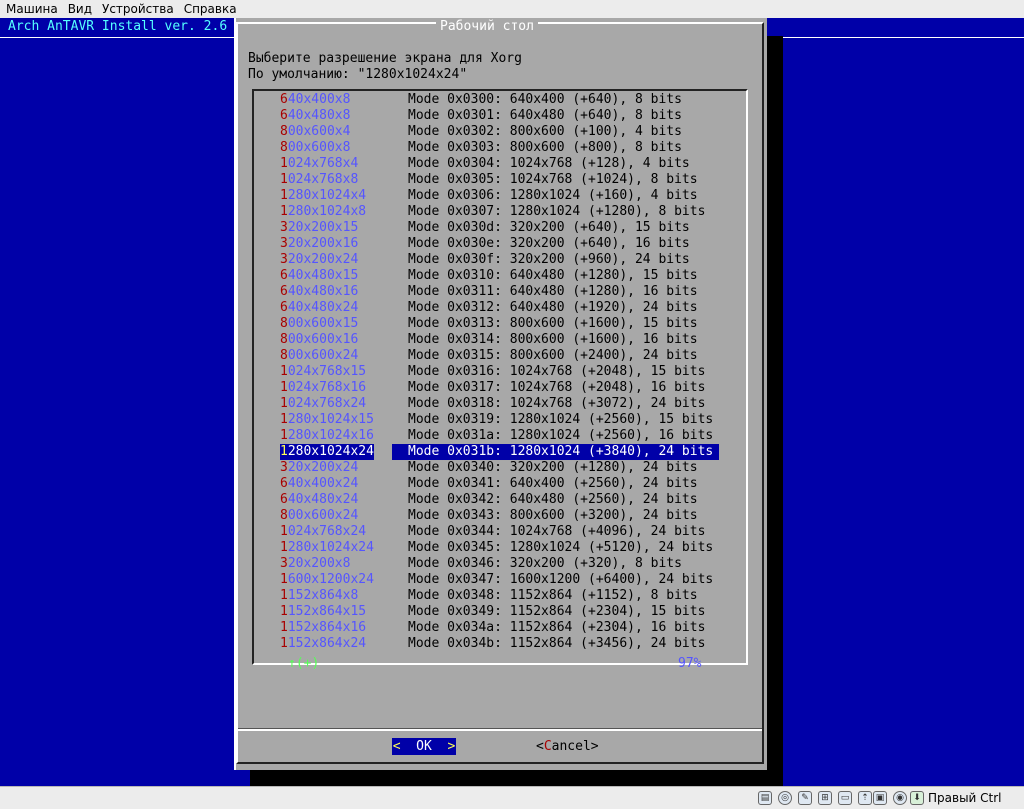 The image size is (1024, 809). I want to click on prompt-line-1: Выберите разрешение экрана для Xorg, so click(385, 58).